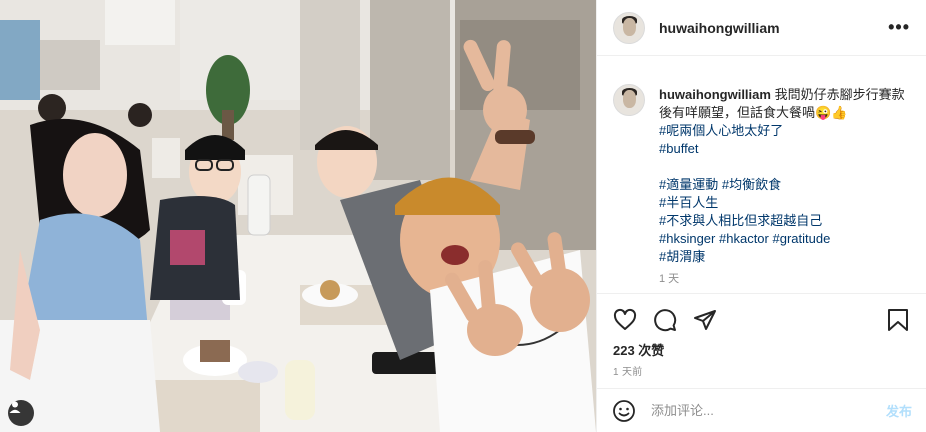  What do you see at coordinates (782, 149) in the screenshot?
I see `hashtag: #buffet` at bounding box center [782, 149].